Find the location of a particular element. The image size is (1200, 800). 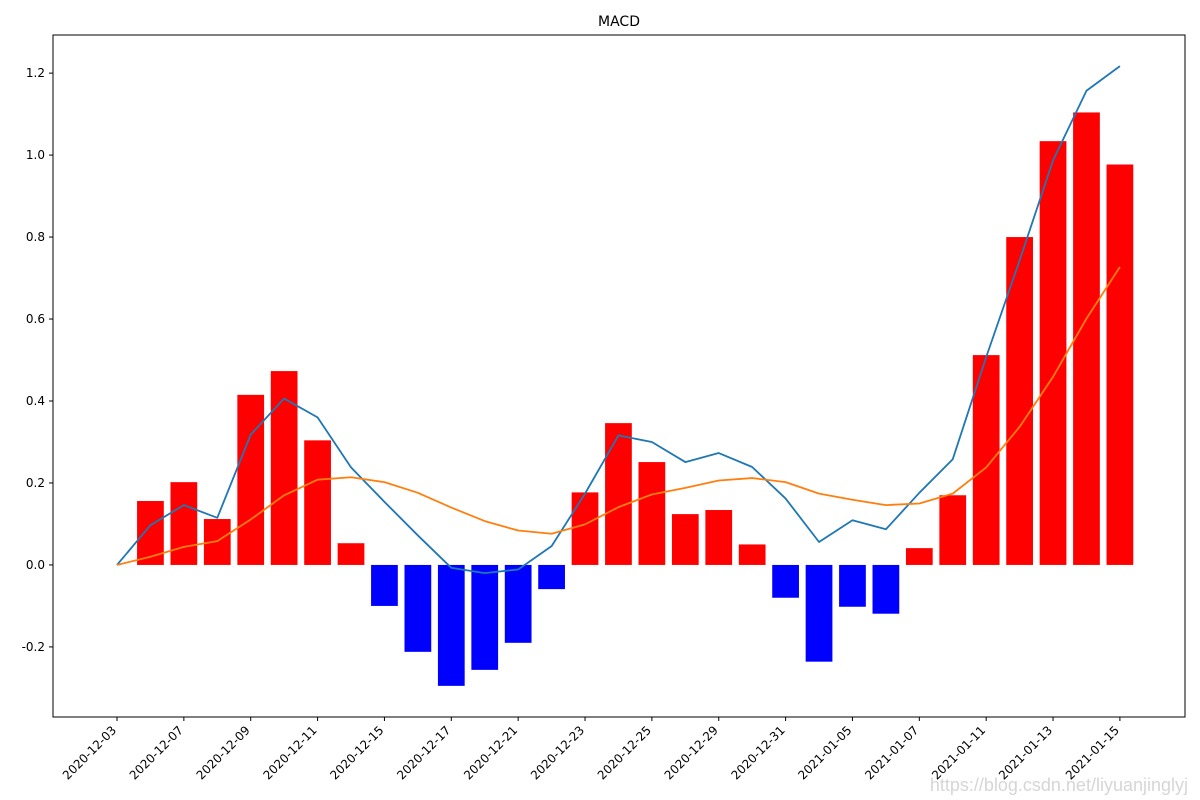

x-tick-label: 2020-12-21 is located at coordinates (490, 752).